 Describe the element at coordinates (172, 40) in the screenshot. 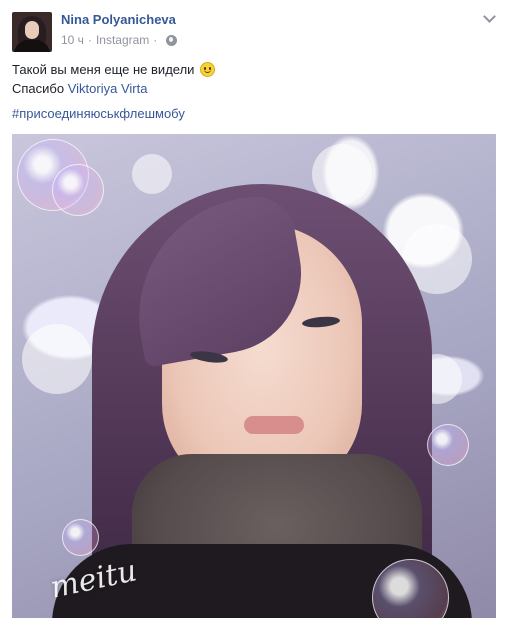

I see `globe-icon` at that location.